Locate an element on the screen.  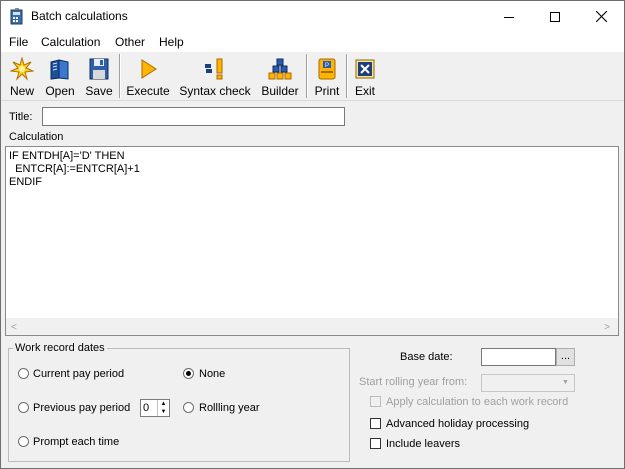
print-icon: P is located at coordinates (327, 69).